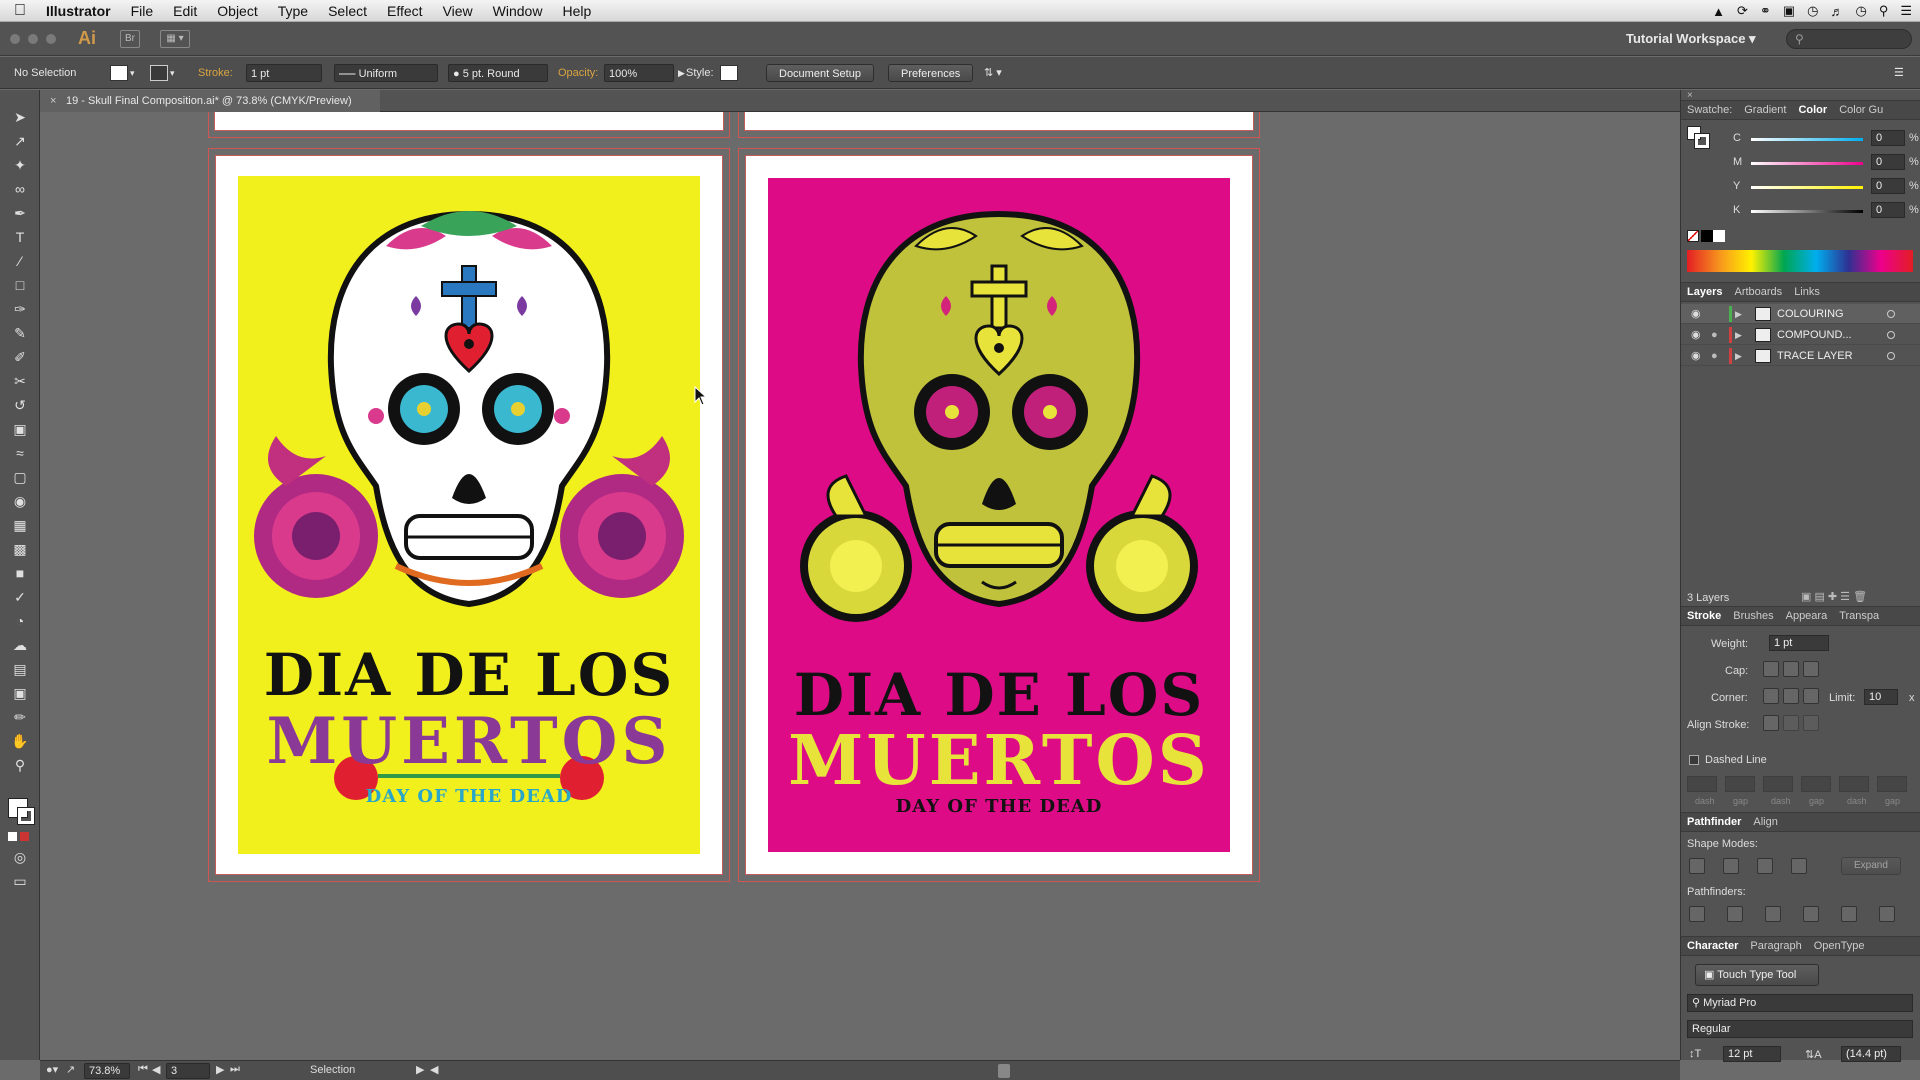 The image size is (1920, 1080). What do you see at coordinates (1860, 11) in the screenshot?
I see `clock-icon: ◷` at bounding box center [1860, 11].